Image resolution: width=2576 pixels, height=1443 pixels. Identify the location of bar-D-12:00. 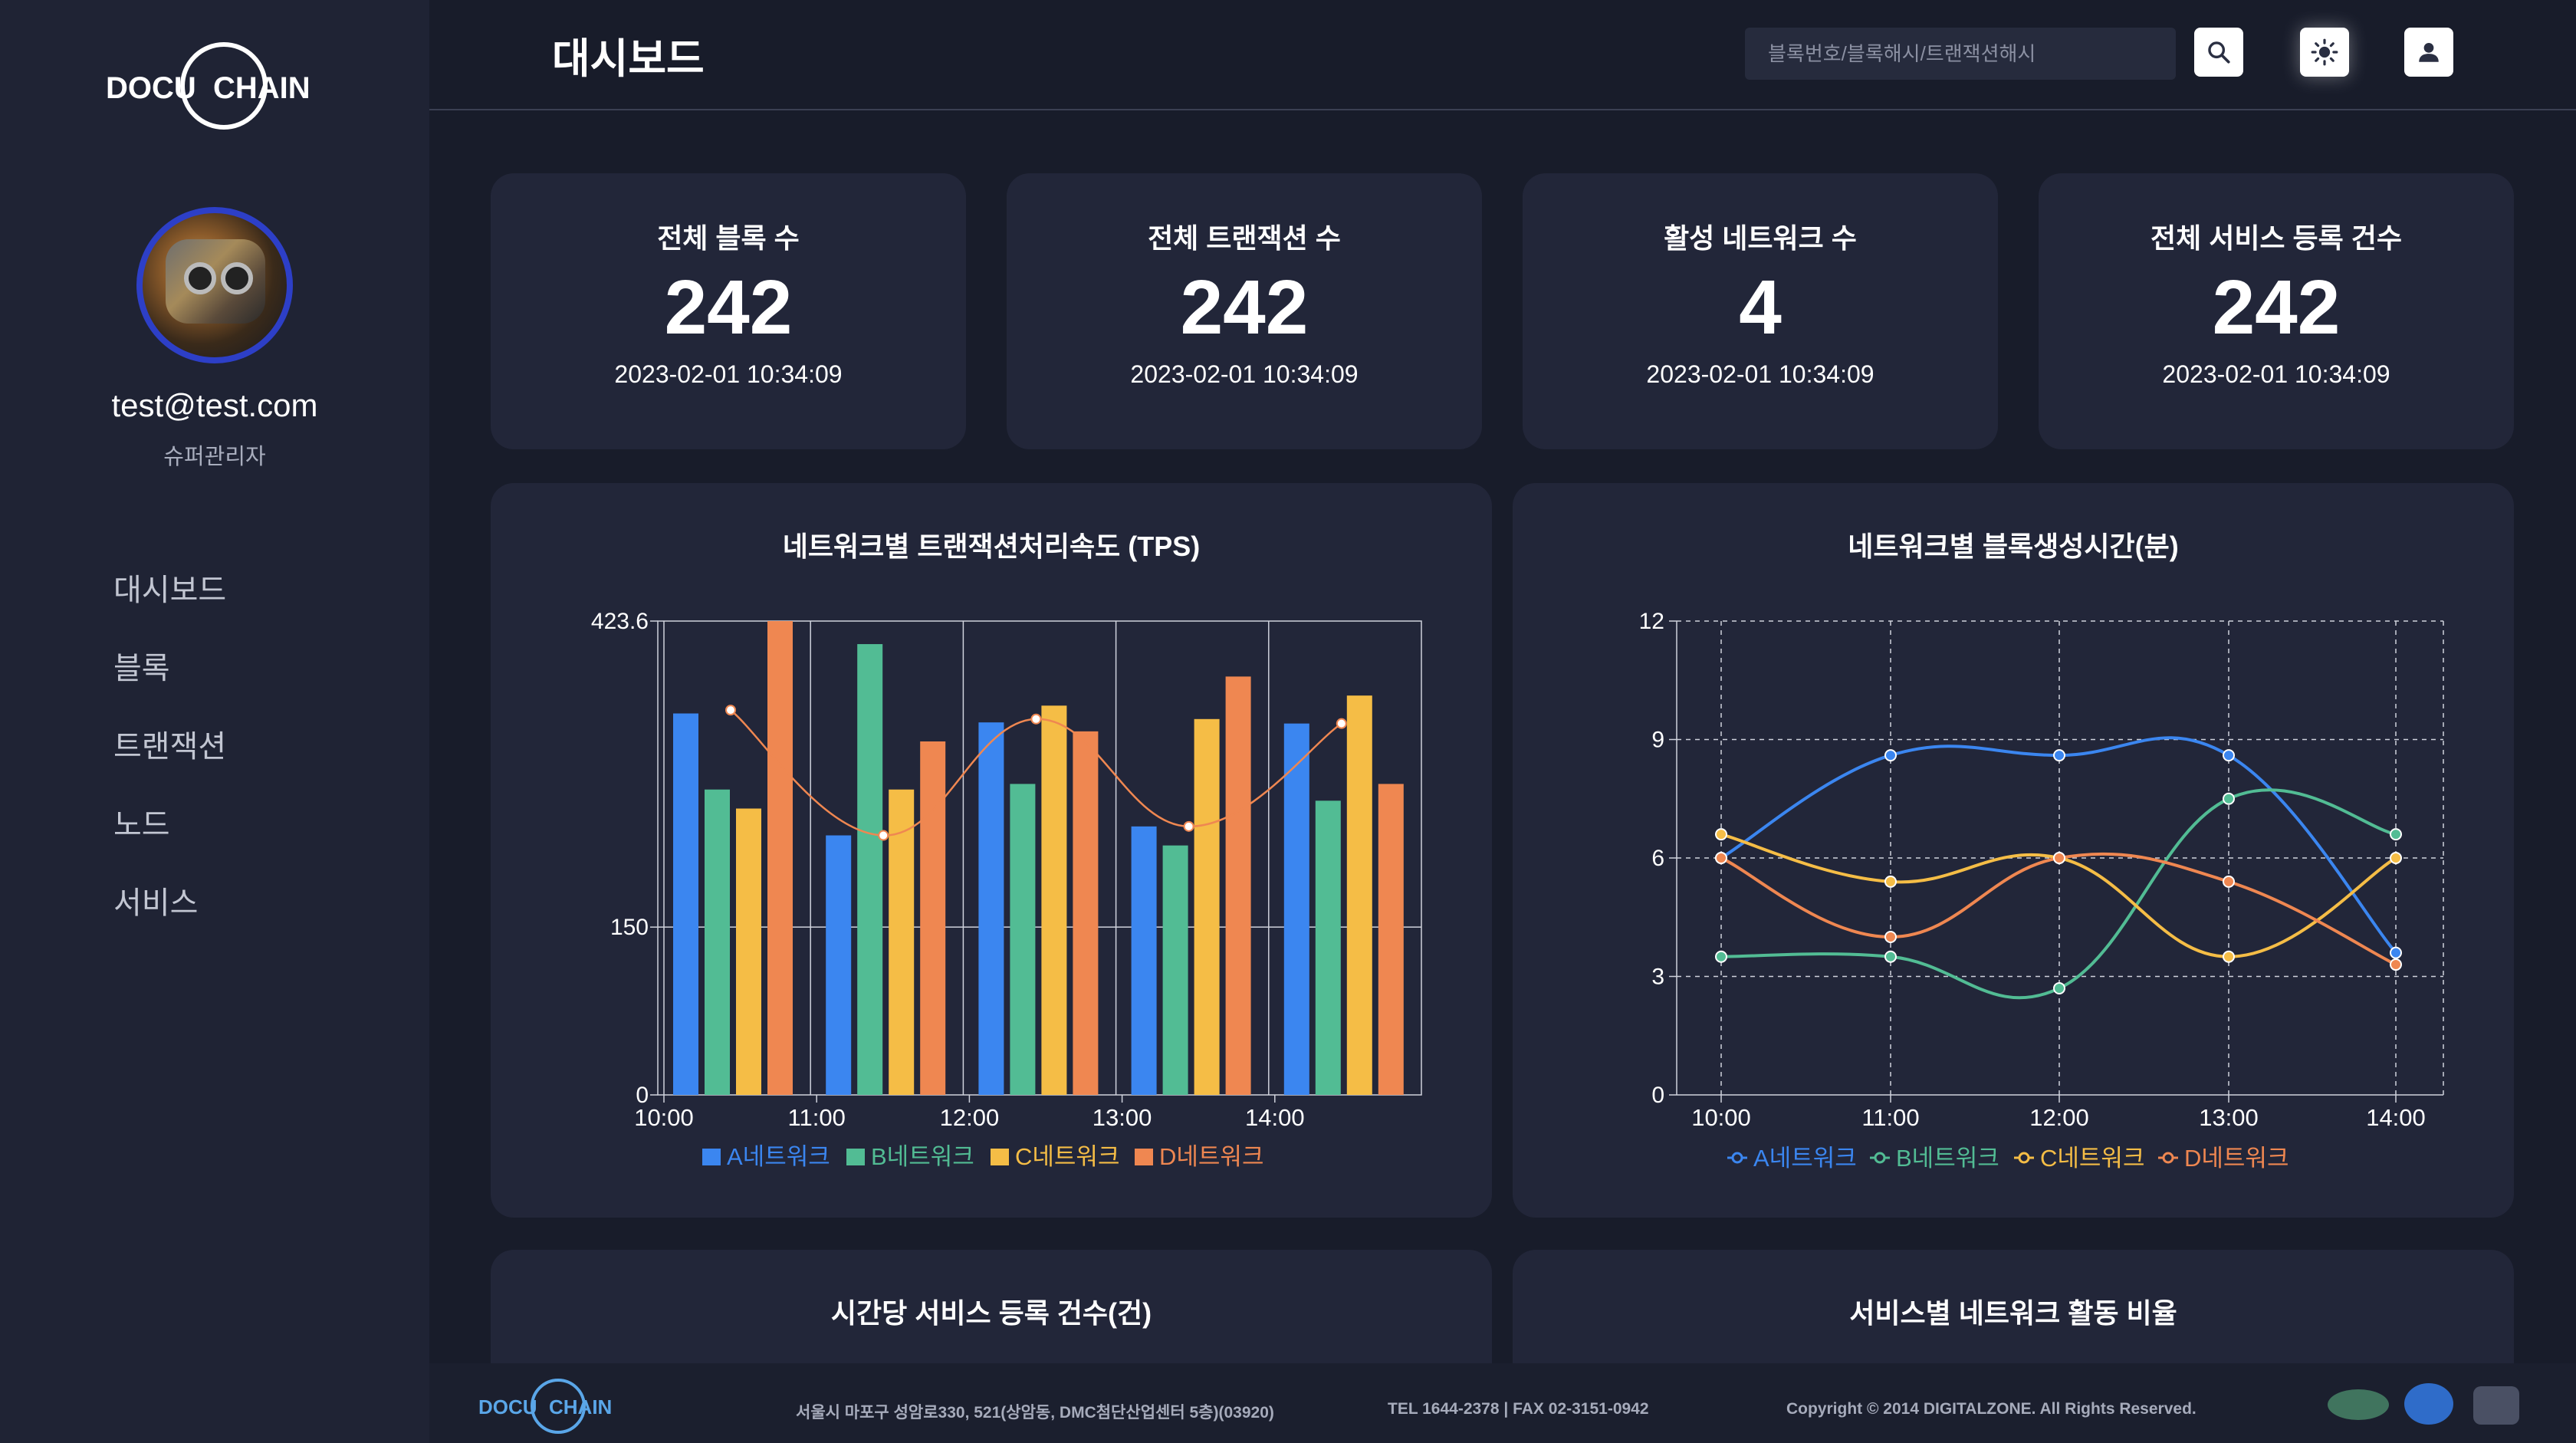
(1086, 913).